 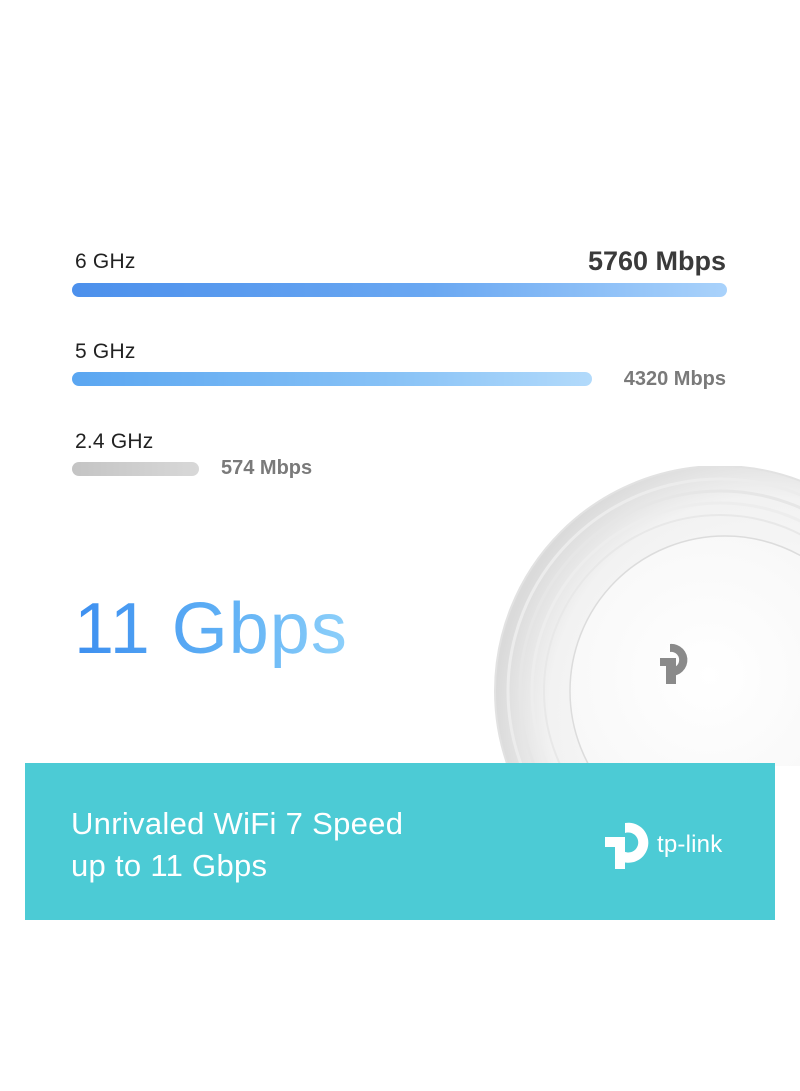 What do you see at coordinates (690, 844) in the screenshot?
I see `brand-name: tp-link` at bounding box center [690, 844].